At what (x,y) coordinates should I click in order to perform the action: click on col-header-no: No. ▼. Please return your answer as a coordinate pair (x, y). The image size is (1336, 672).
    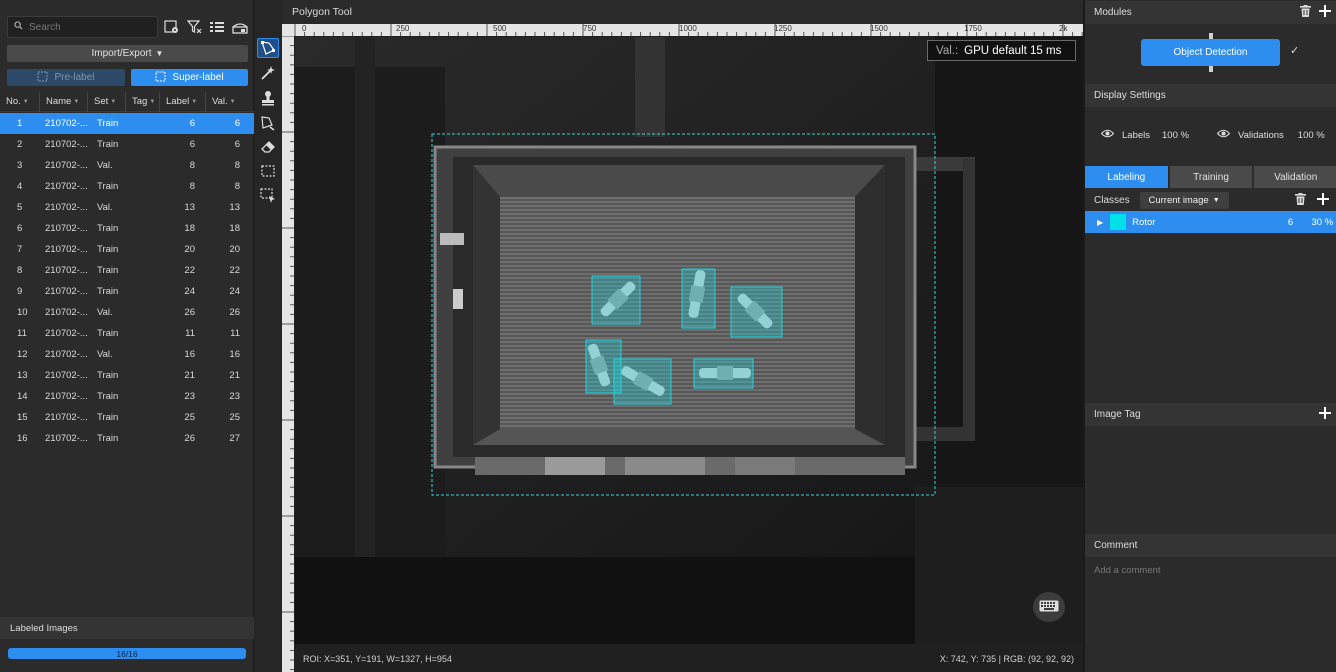
    Looking at the image, I should click on (20, 101).